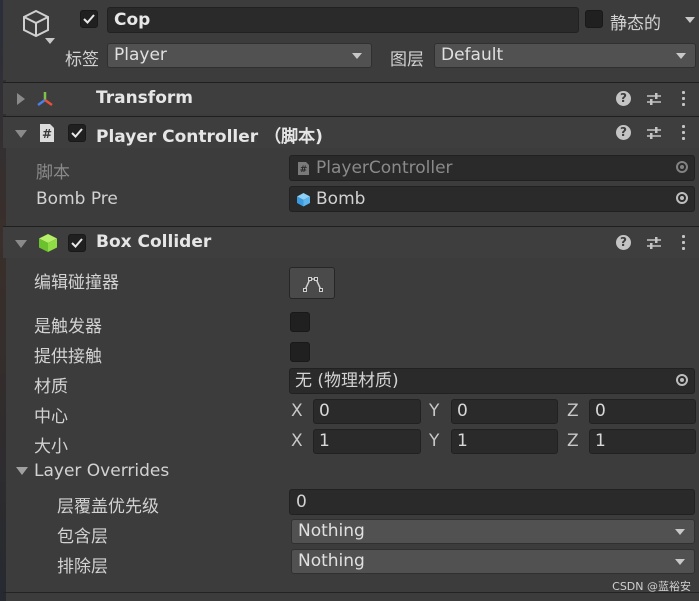  What do you see at coordinates (367, 411) in the screenshot?
I see `center-x-input: 0` at bounding box center [367, 411].